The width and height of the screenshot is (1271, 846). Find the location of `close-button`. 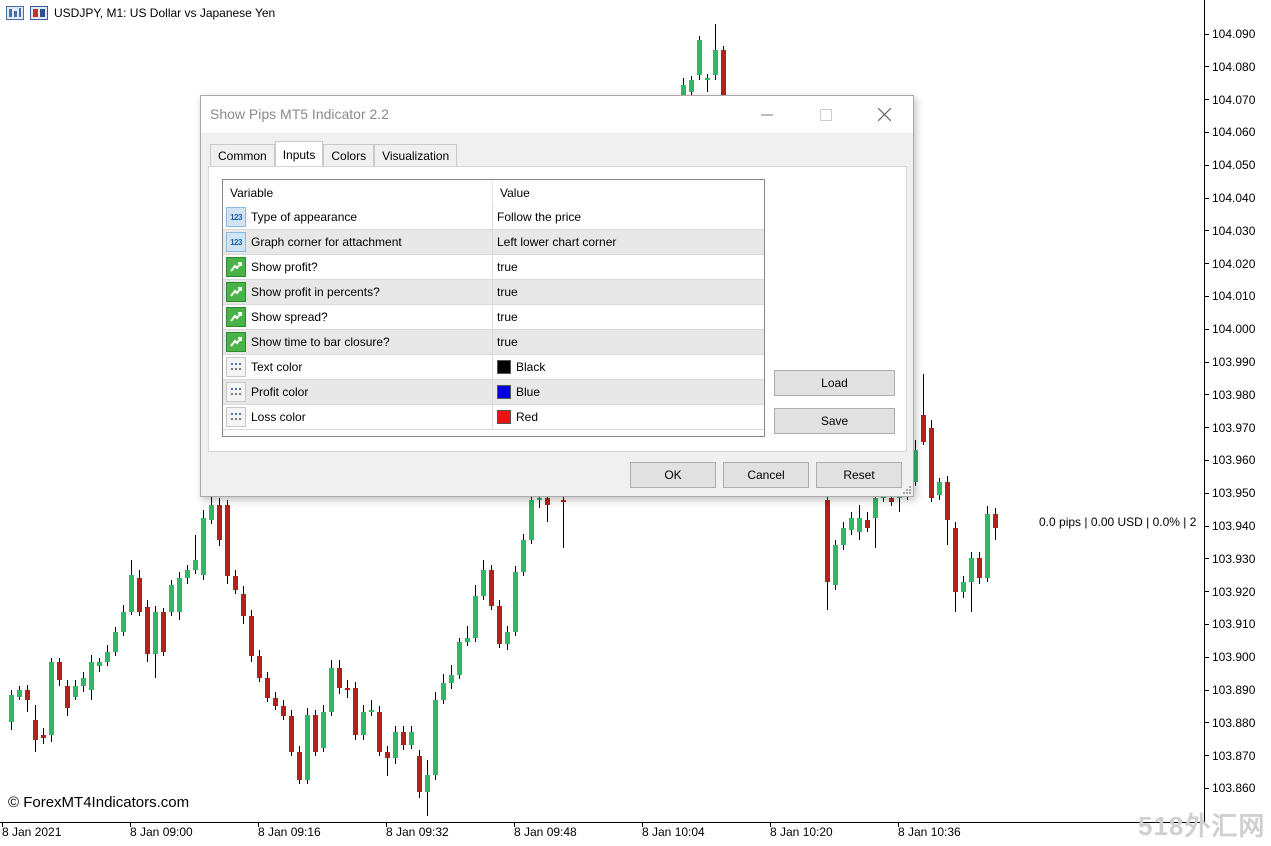

close-button is located at coordinates (884, 114).